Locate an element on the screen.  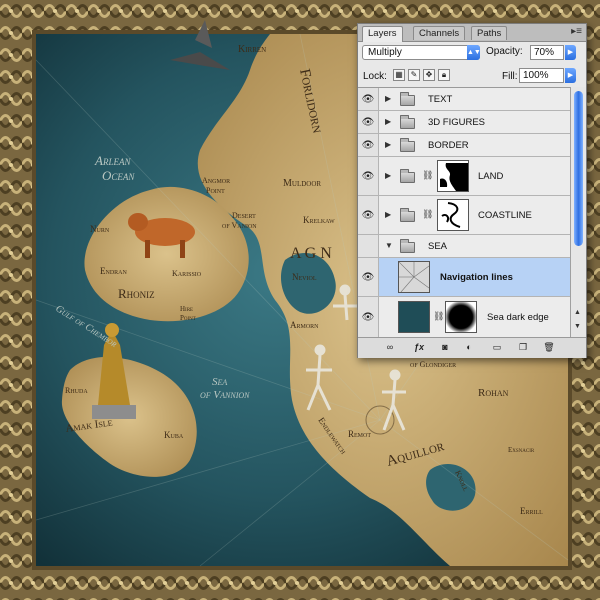
layer-style-fx-icon: ƒx is located at coordinates (419, 347).